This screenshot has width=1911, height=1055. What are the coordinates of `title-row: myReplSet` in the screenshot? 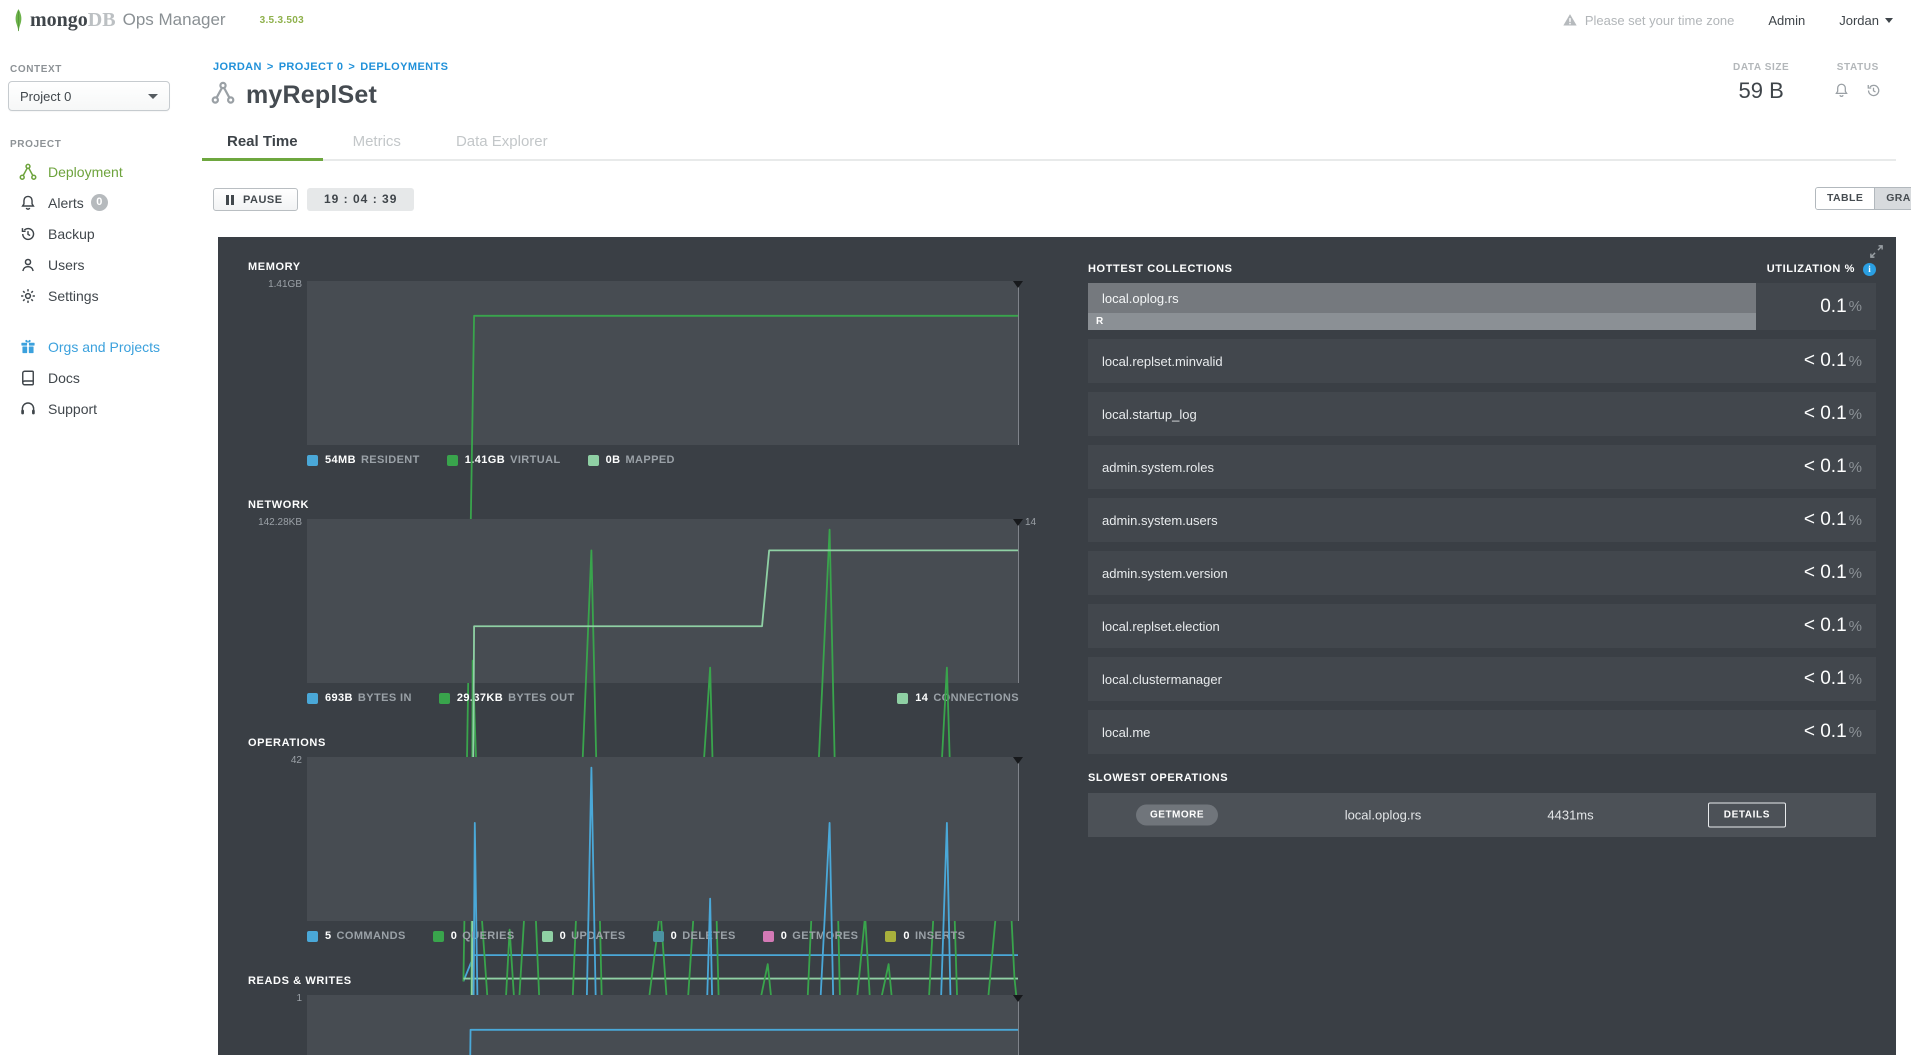 It's located at (294, 95).